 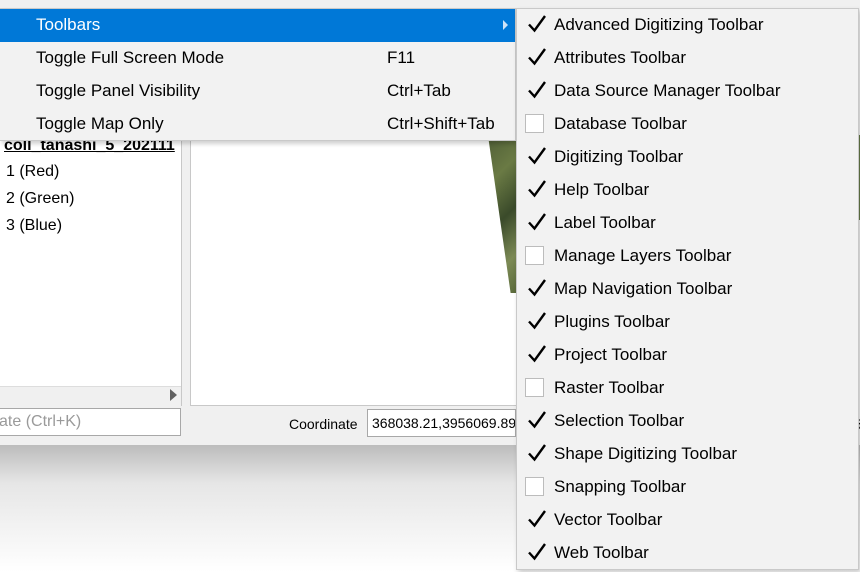 What do you see at coordinates (419, 90) in the screenshot?
I see `menu-item-shortcut: Ctrl+Tab` at bounding box center [419, 90].